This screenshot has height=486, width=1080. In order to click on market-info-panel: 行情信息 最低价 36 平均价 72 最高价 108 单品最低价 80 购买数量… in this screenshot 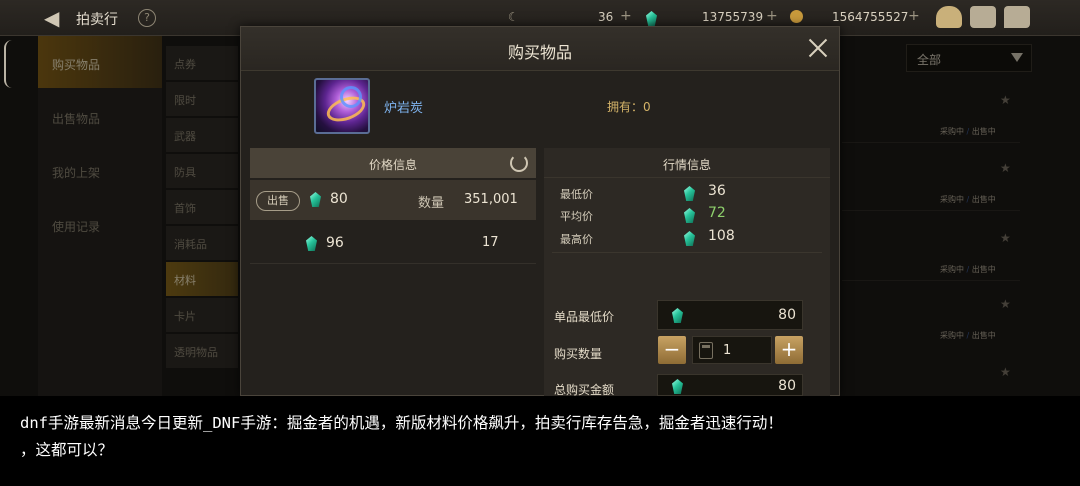, I will do `click(687, 272)`.